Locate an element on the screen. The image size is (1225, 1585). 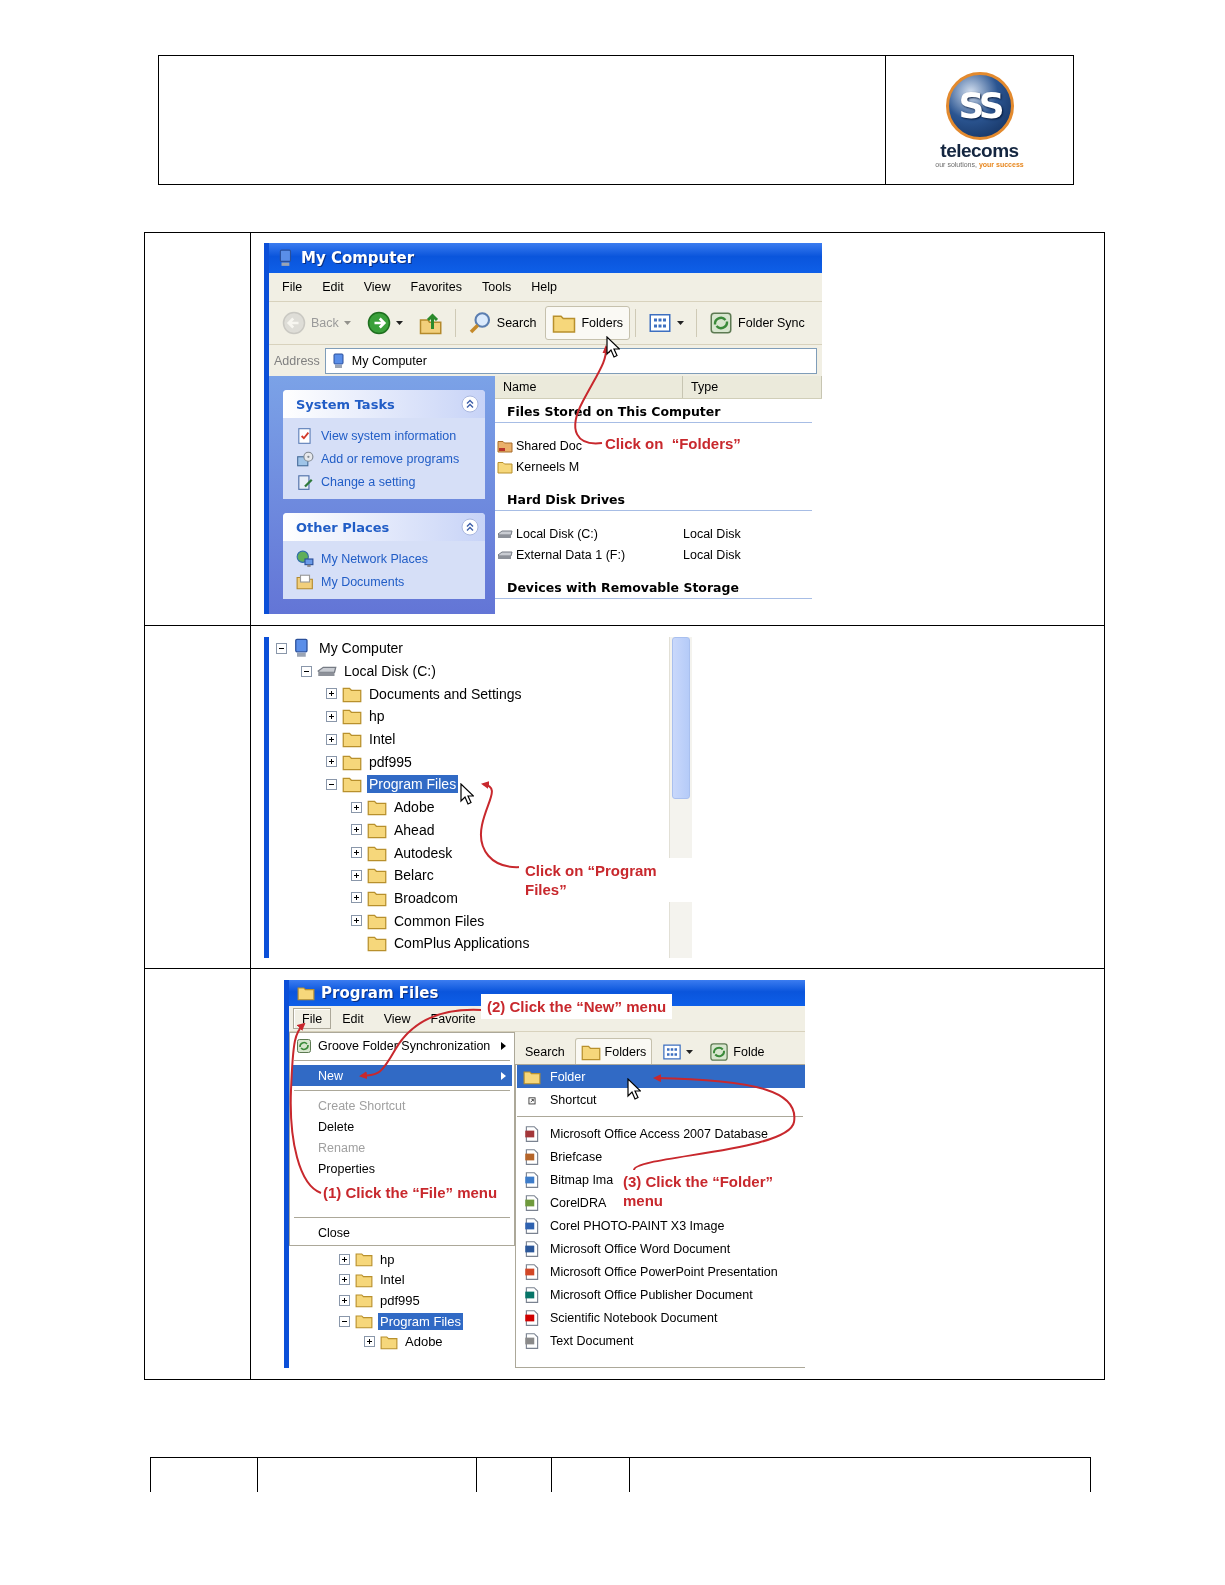
menu-item: New is located at coordinates (402, 1075).